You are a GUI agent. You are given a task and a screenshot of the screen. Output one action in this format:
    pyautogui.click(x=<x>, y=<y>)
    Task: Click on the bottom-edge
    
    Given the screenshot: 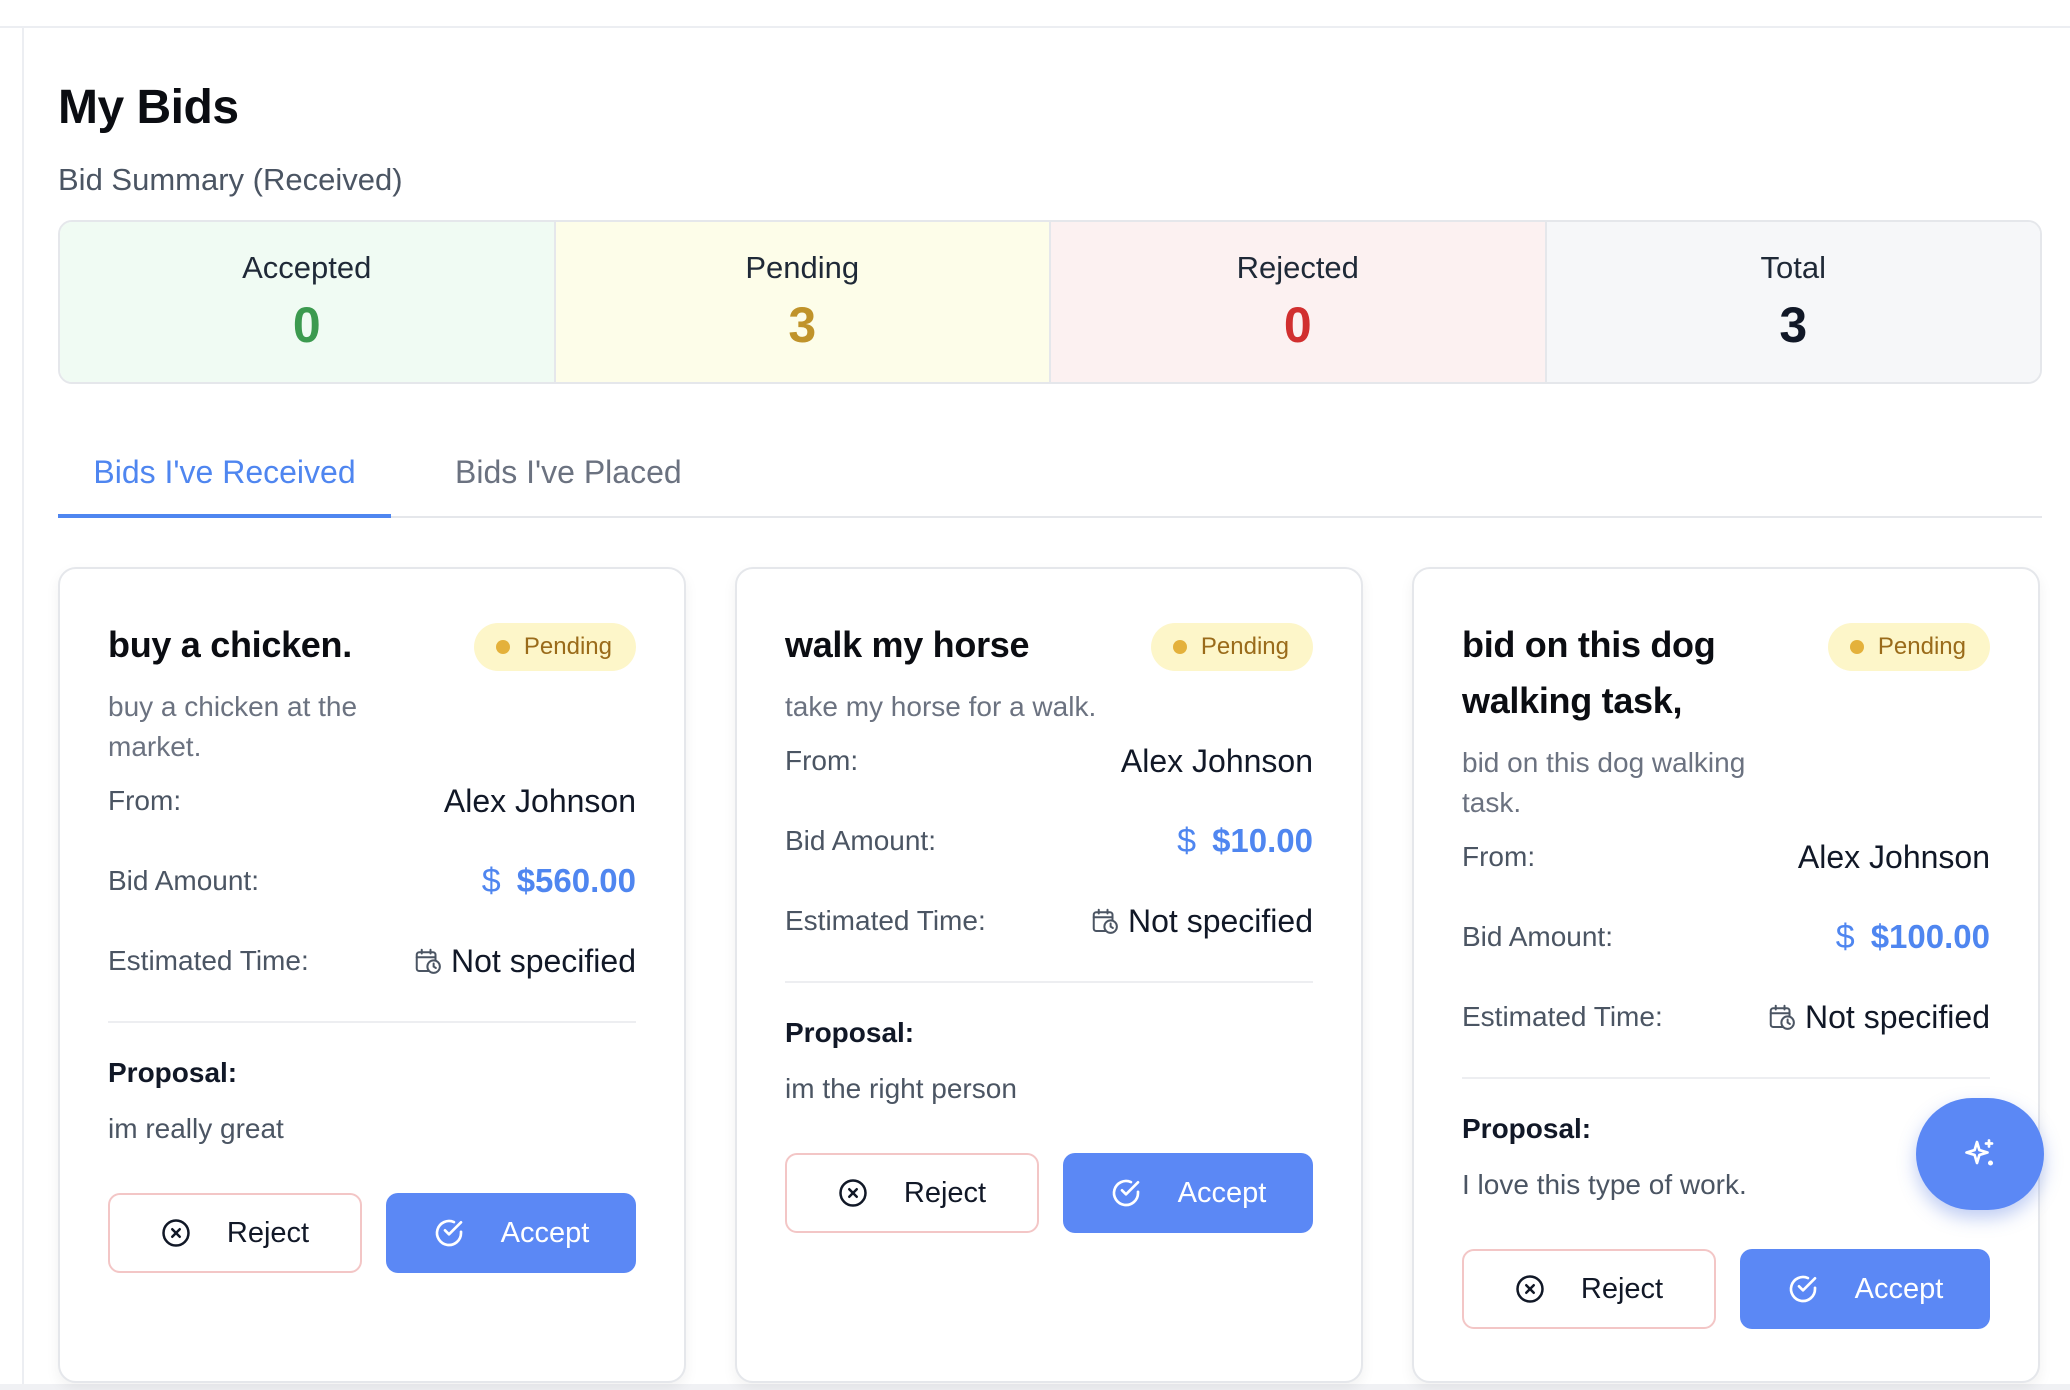 What is the action you would take?
    pyautogui.click(x=1035, y=1387)
    